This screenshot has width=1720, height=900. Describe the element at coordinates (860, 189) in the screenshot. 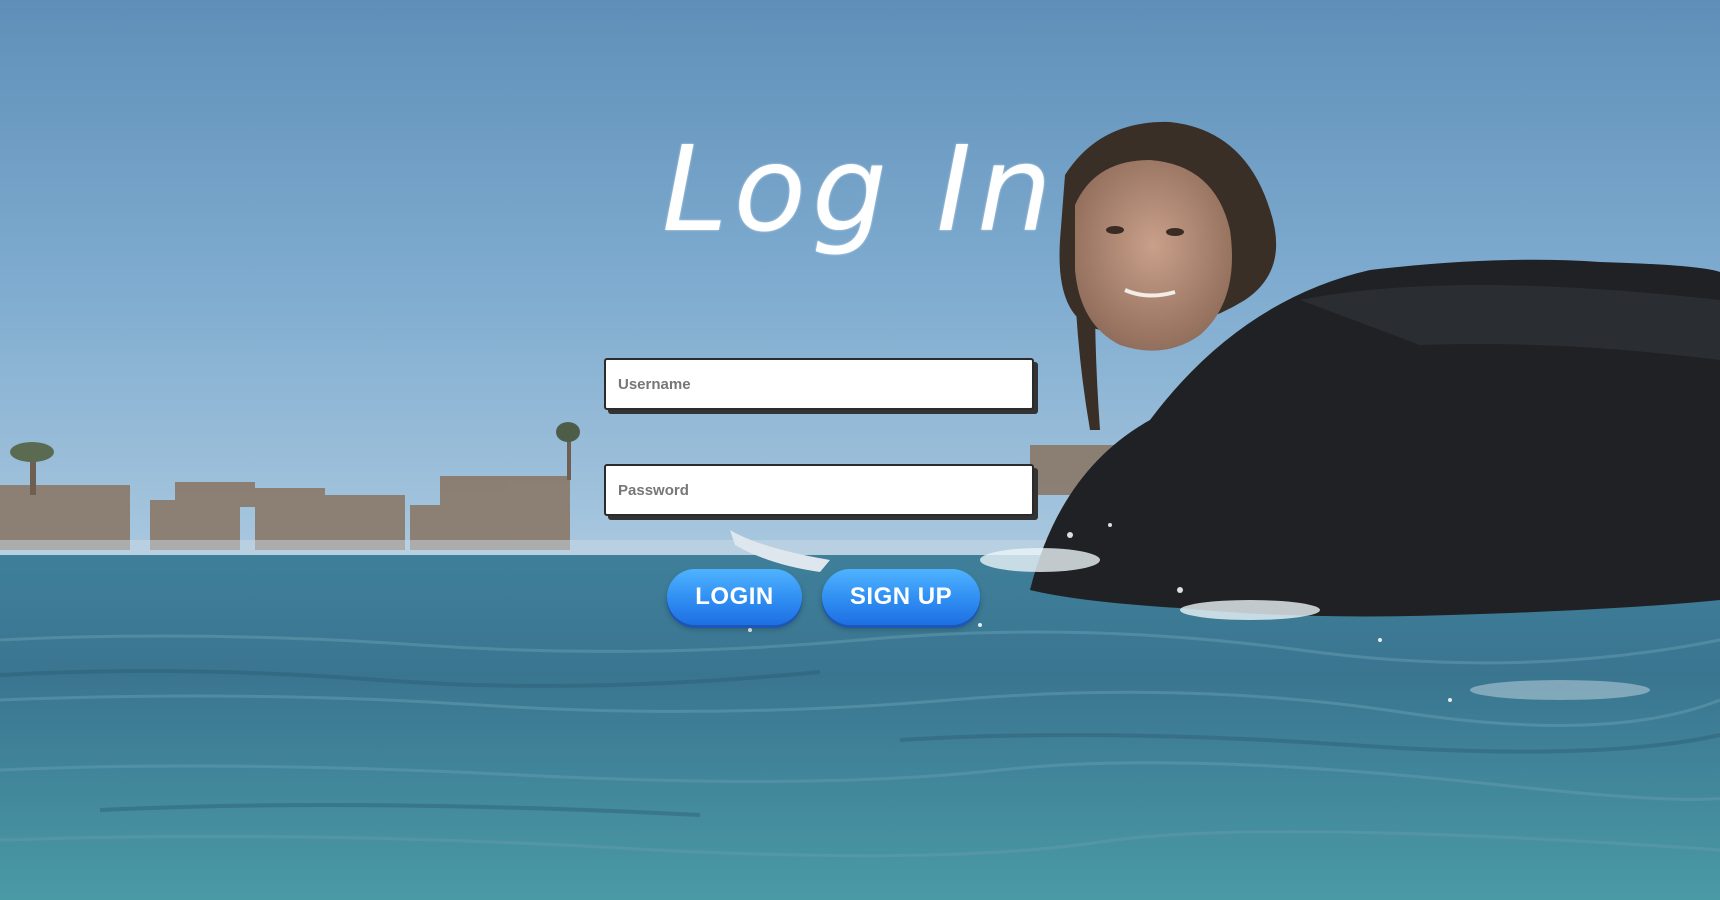

I see `page-title: Log In` at that location.